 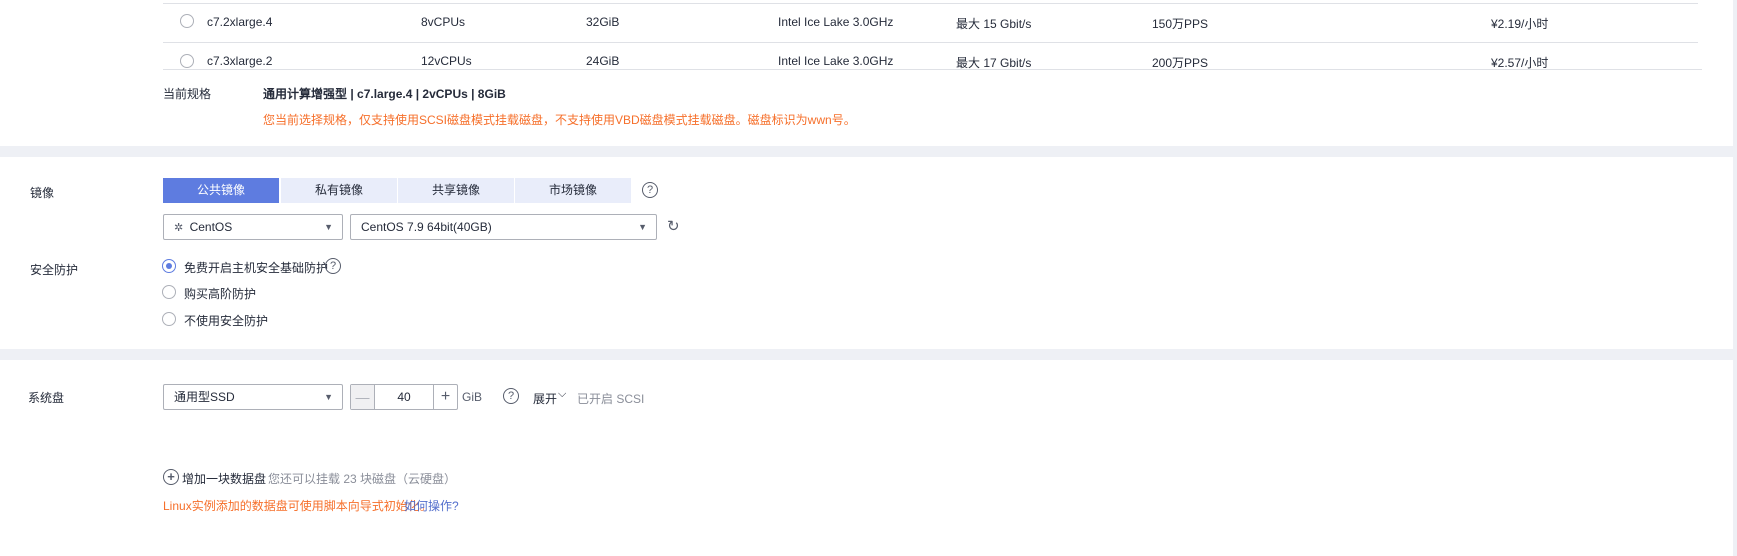 I want to click on disk-type-select: 通用型SSD ▼, so click(x=253, y=397).